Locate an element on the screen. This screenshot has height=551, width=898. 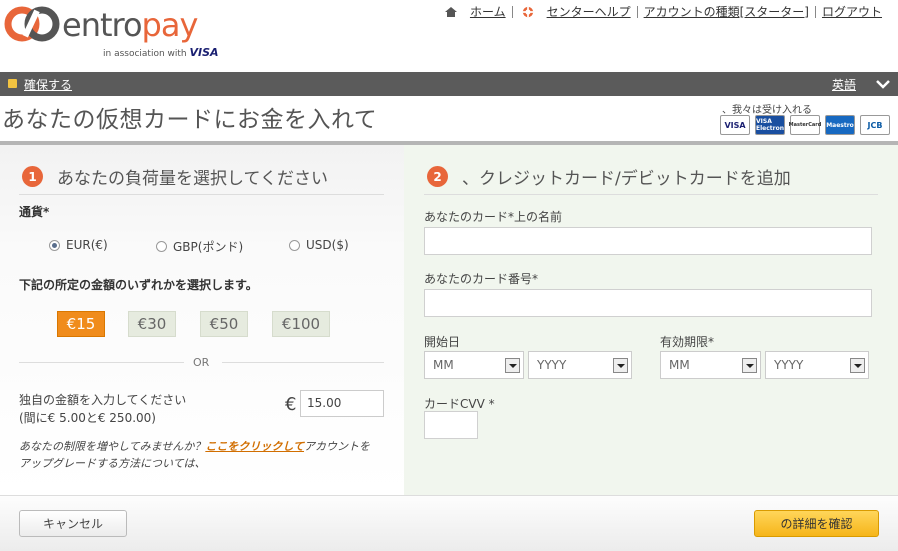
amount-button-30: €30 is located at coordinates (152, 324).